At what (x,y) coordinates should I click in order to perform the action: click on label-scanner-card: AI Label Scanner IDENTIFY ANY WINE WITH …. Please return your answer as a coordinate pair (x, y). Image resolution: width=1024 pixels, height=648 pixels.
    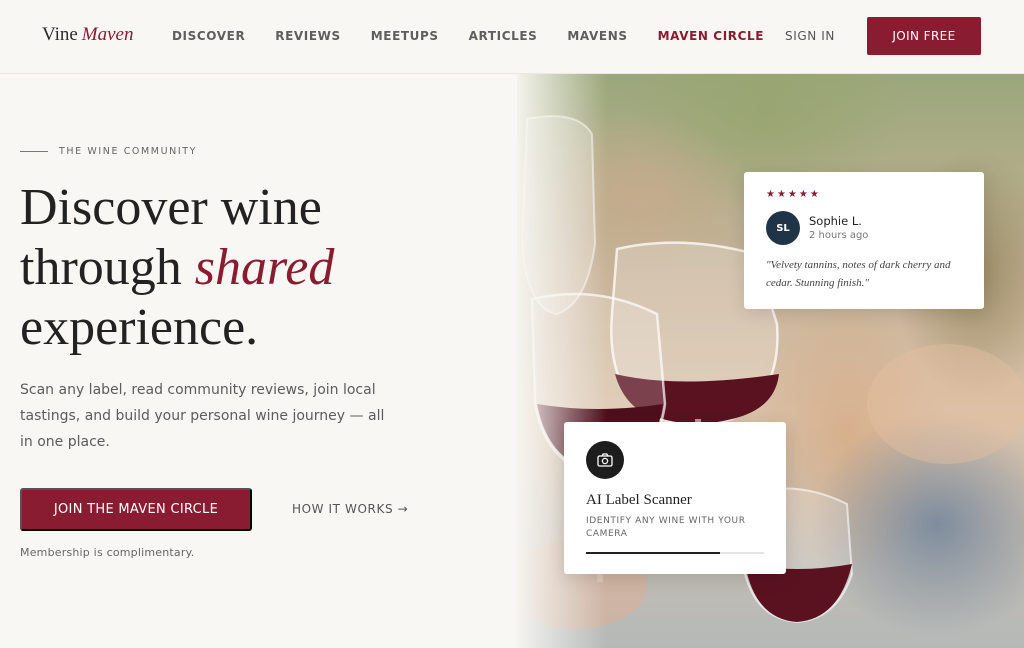
    Looking at the image, I should click on (675, 498).